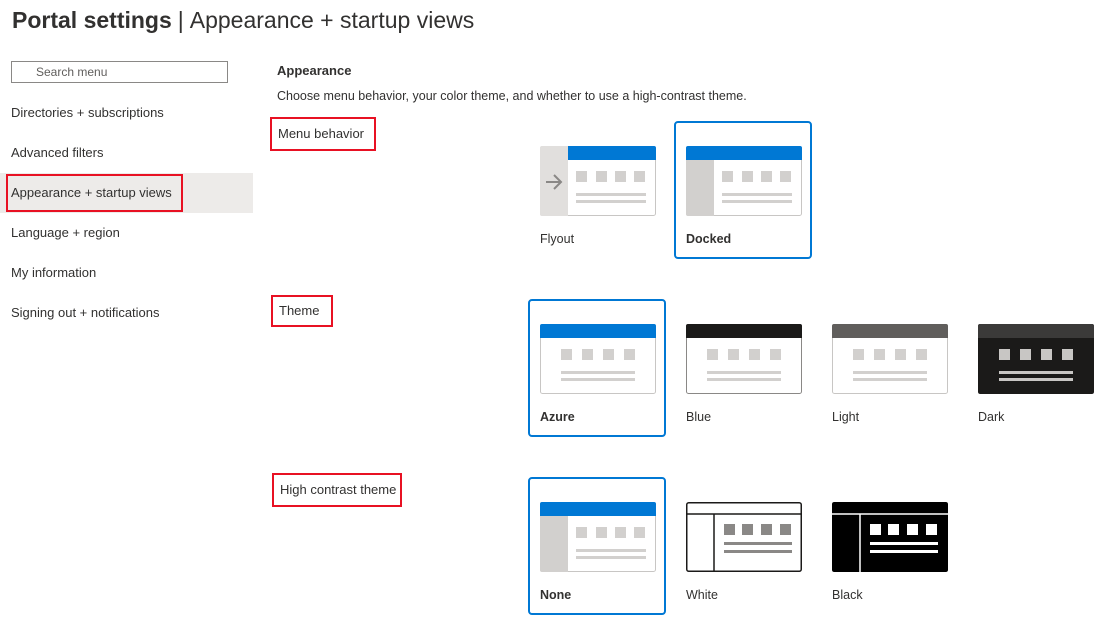 Image resolution: width=1105 pixels, height=636 pixels. Describe the element at coordinates (598, 181) in the screenshot. I see `flyout-preview` at that location.